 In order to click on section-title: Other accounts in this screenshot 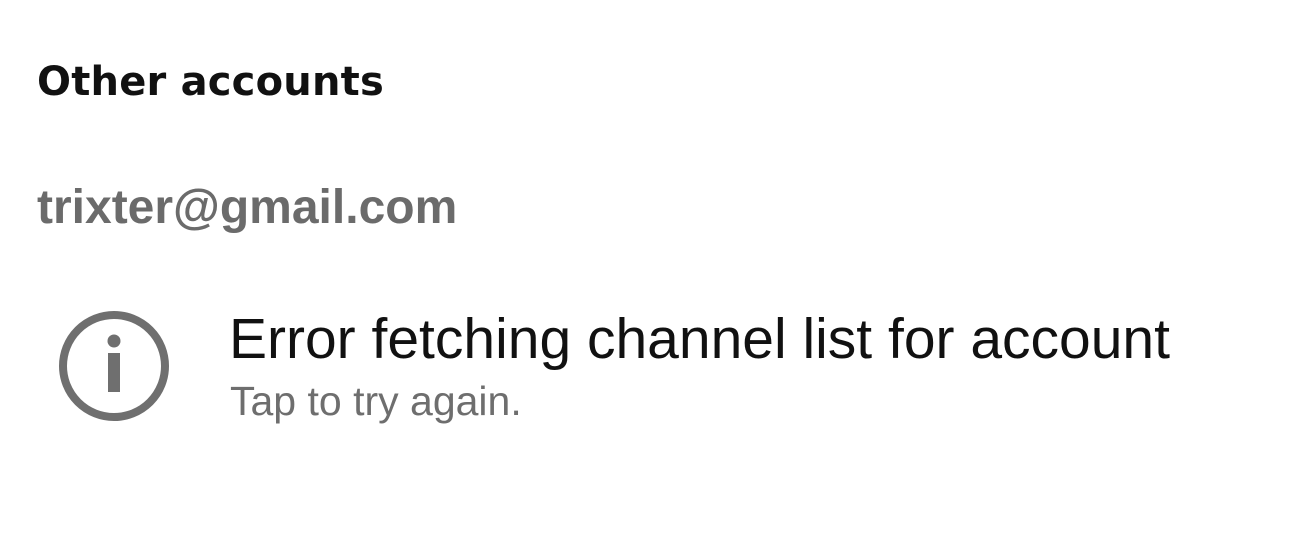, I will do `click(210, 82)`.